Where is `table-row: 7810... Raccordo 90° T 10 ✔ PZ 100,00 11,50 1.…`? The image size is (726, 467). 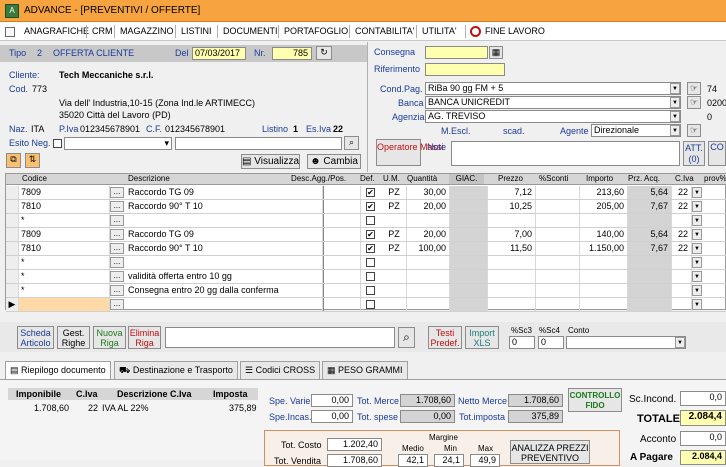 table-row: 7810... Raccordo 90° T 10 ✔ PZ 100,00 11,50 1.… is located at coordinates (366, 249).